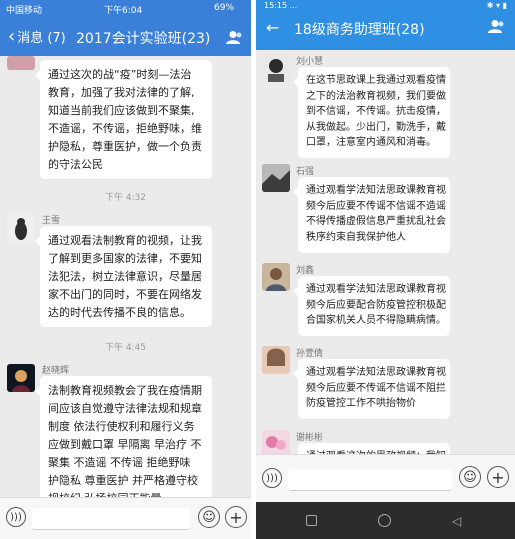 Image resolution: width=515 pixels, height=539 pixels. What do you see at coordinates (121, 110) in the screenshot?
I see `message-line: 知道当前我们应该做到不聚集,` at bounding box center [121, 110].